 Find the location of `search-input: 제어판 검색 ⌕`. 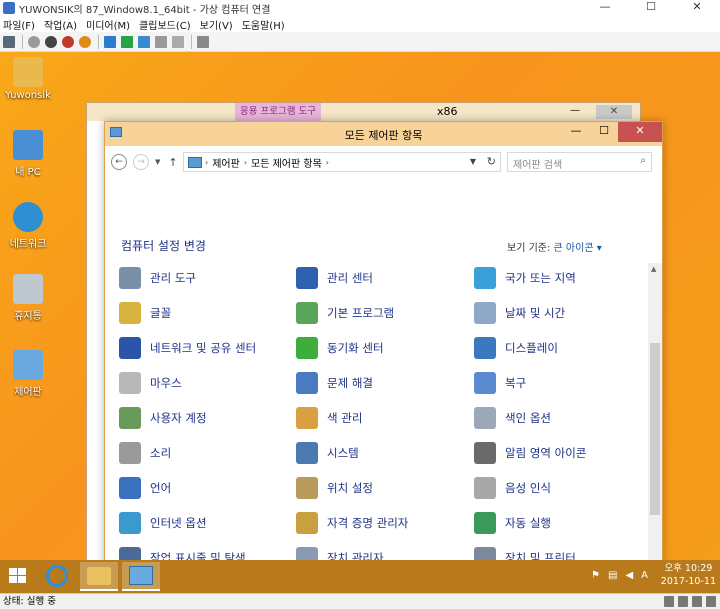

search-input: 제어판 검색 ⌕ is located at coordinates (579, 162).